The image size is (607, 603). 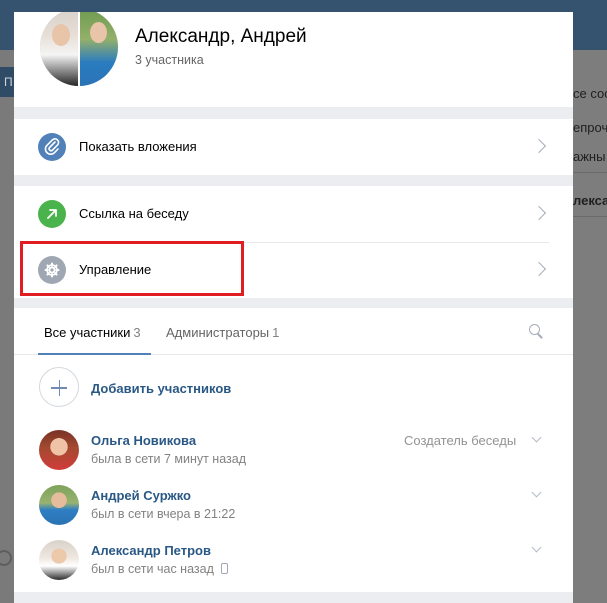 I want to click on chat-avatar, so click(x=79, y=49).